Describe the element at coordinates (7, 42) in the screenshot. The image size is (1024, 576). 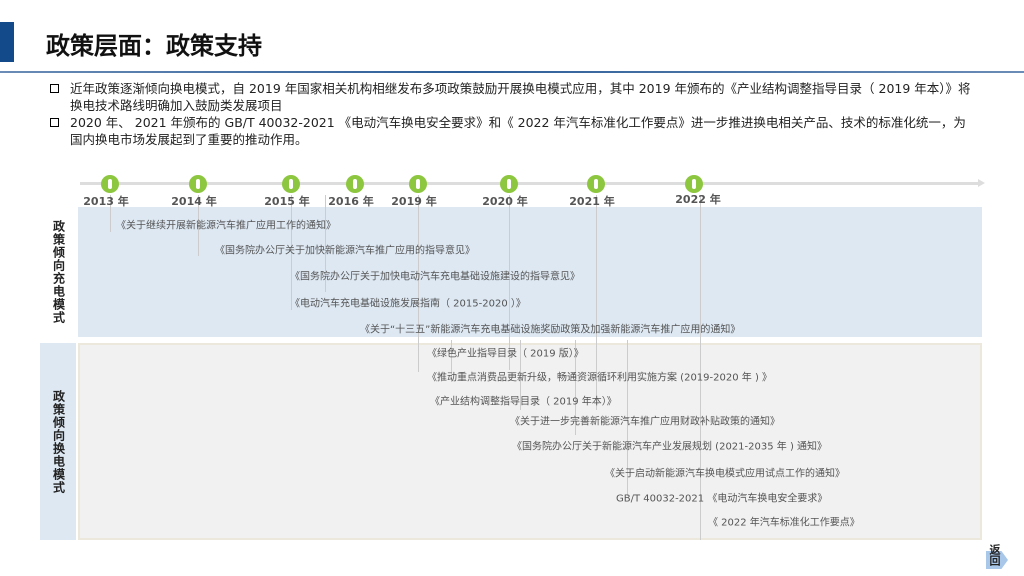
I see `title-accent-bar` at that location.